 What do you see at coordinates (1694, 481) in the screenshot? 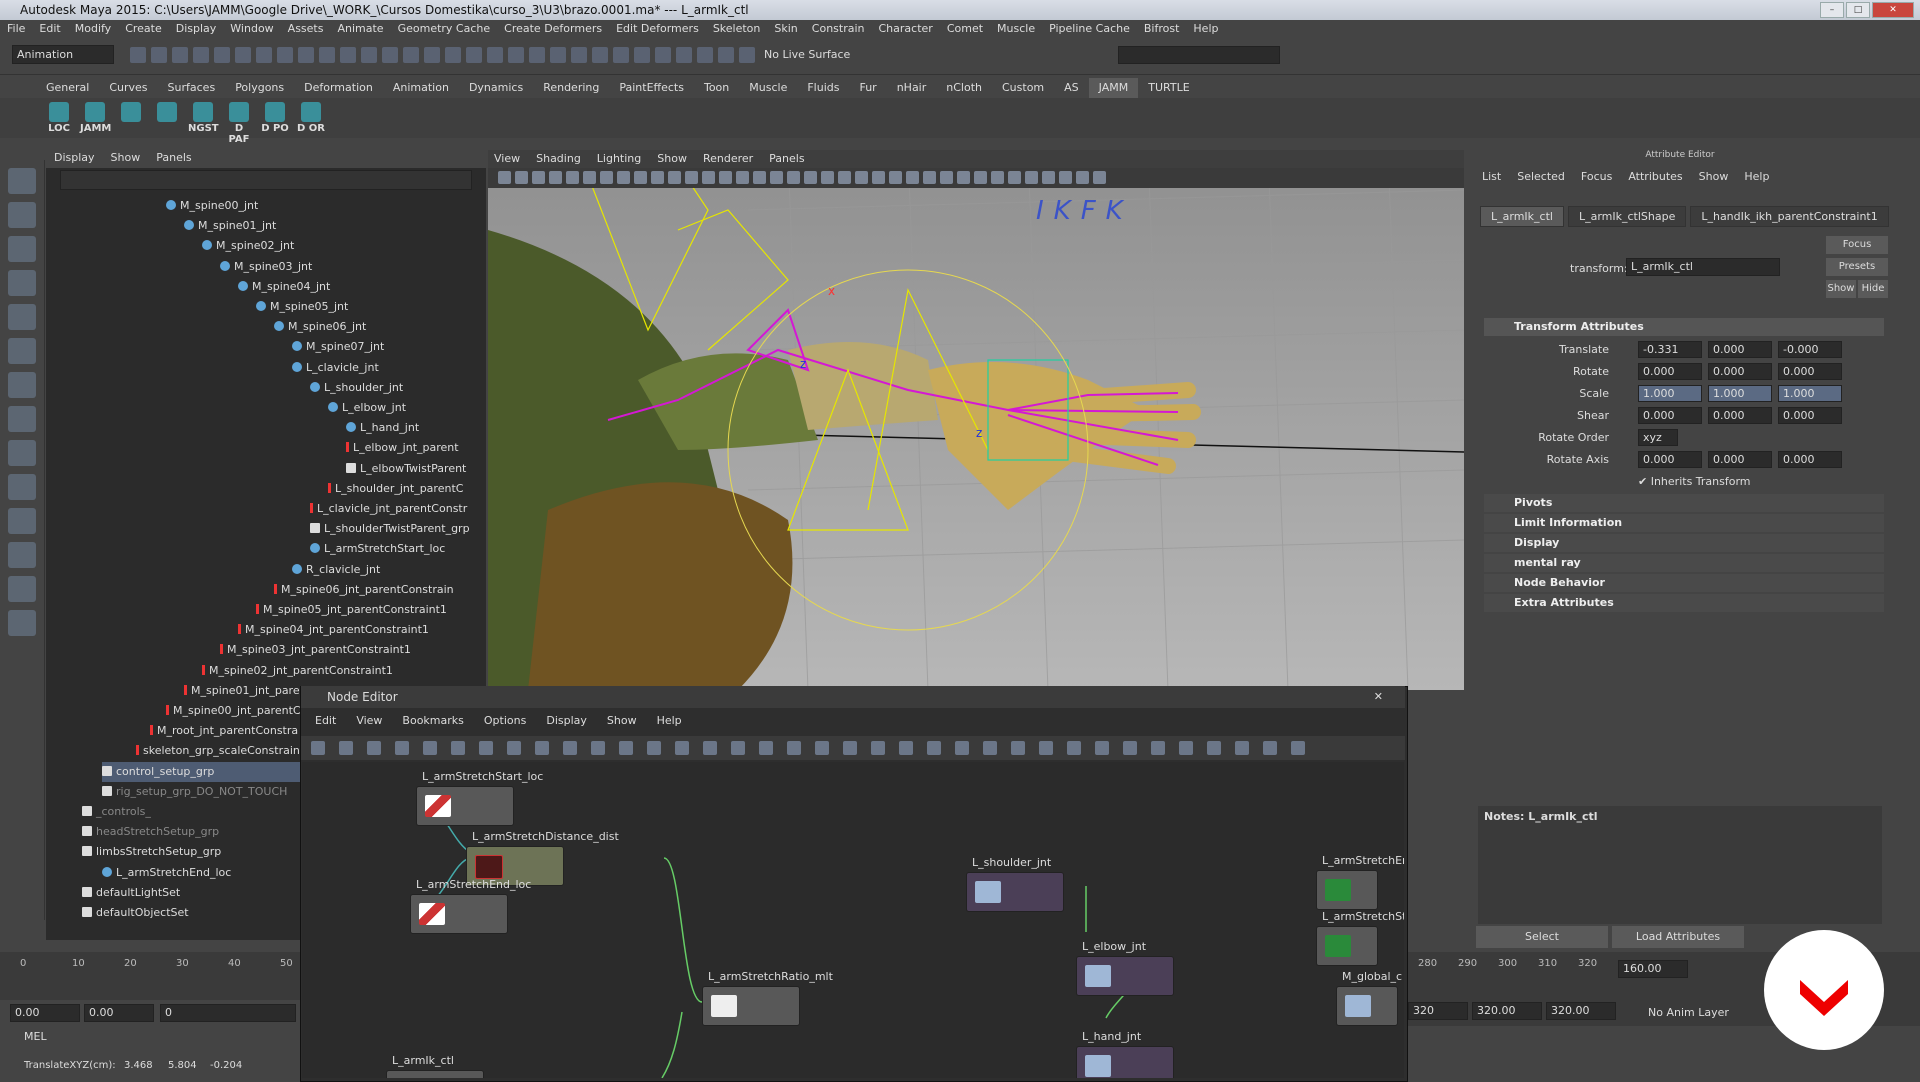
I see `inherits-transform-checkbox: ✔ Inherits Transform` at bounding box center [1694, 481].